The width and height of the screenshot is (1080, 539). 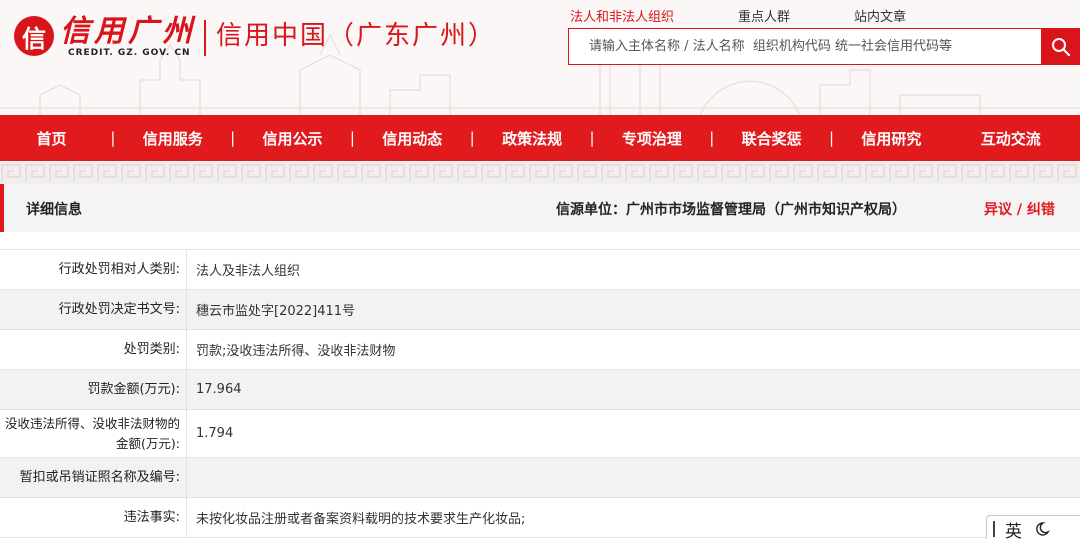 What do you see at coordinates (129, 53) in the screenshot?
I see `logo-subtitle: CREDIT. GZ. GOV. CN` at bounding box center [129, 53].